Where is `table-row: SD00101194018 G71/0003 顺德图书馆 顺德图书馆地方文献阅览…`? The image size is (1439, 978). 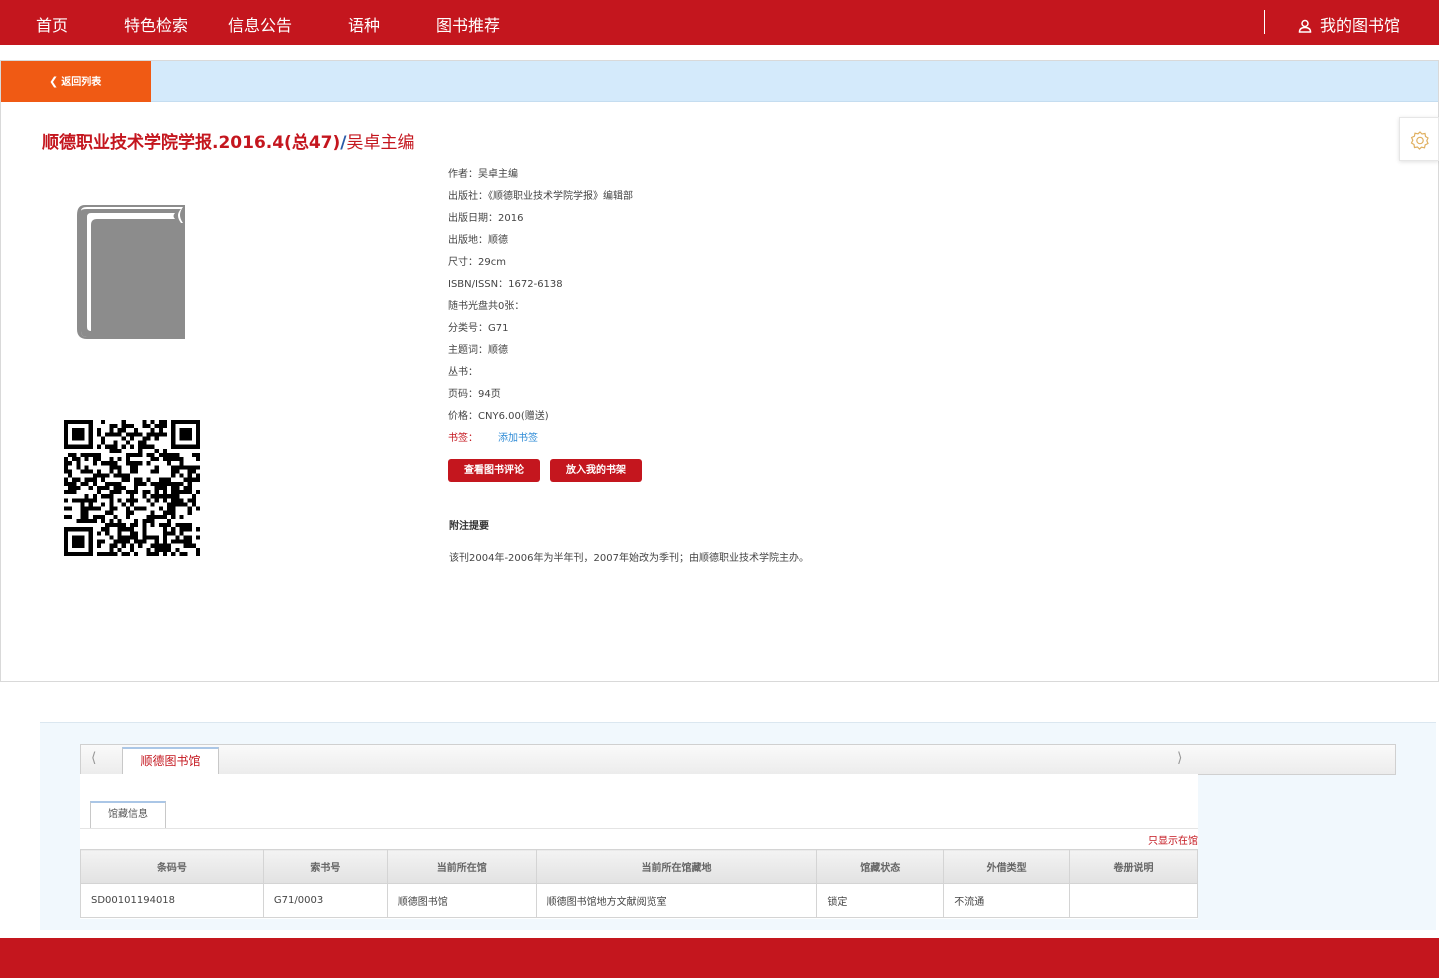 table-row: SD00101194018 G71/0003 顺德图书馆 顺德图书馆地方文献阅览… is located at coordinates (639, 900).